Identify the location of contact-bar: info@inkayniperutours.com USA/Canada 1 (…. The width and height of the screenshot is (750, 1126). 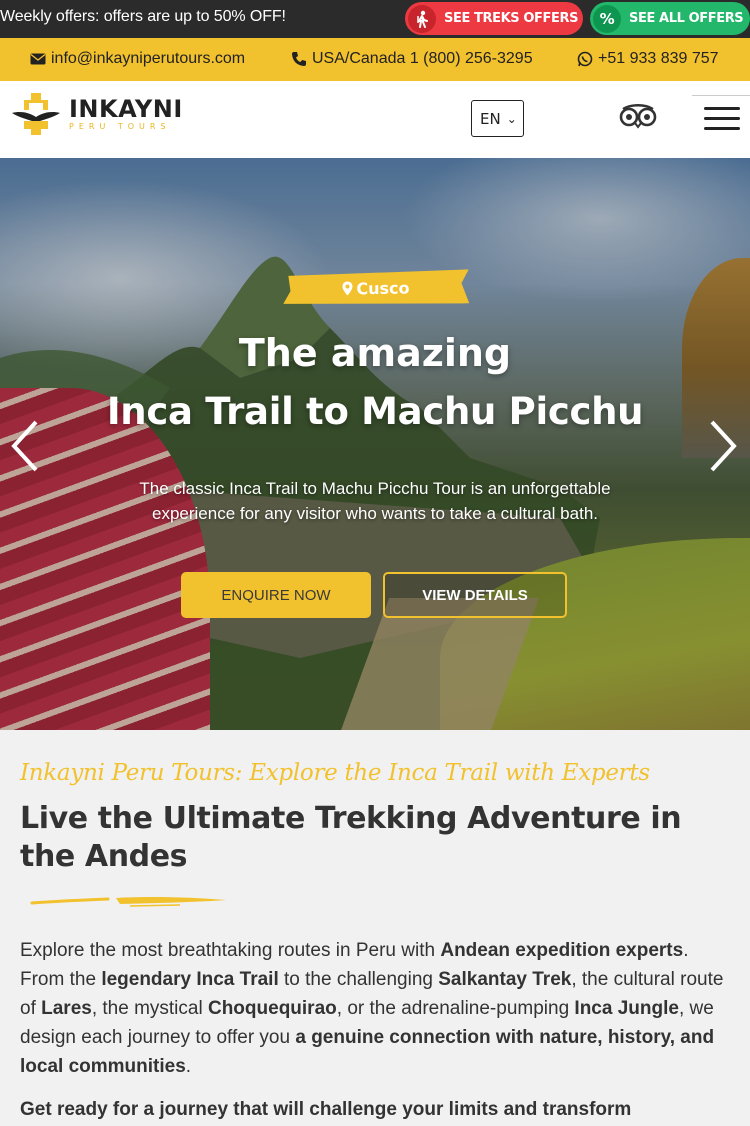
(375, 59).